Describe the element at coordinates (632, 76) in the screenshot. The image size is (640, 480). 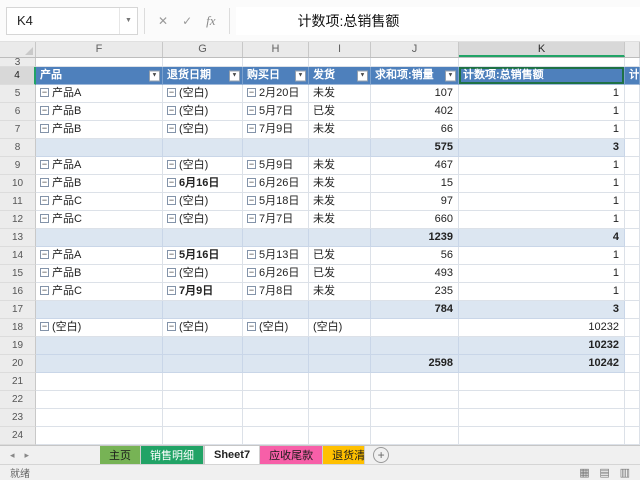
I see `grid-cell: 计数` at that location.